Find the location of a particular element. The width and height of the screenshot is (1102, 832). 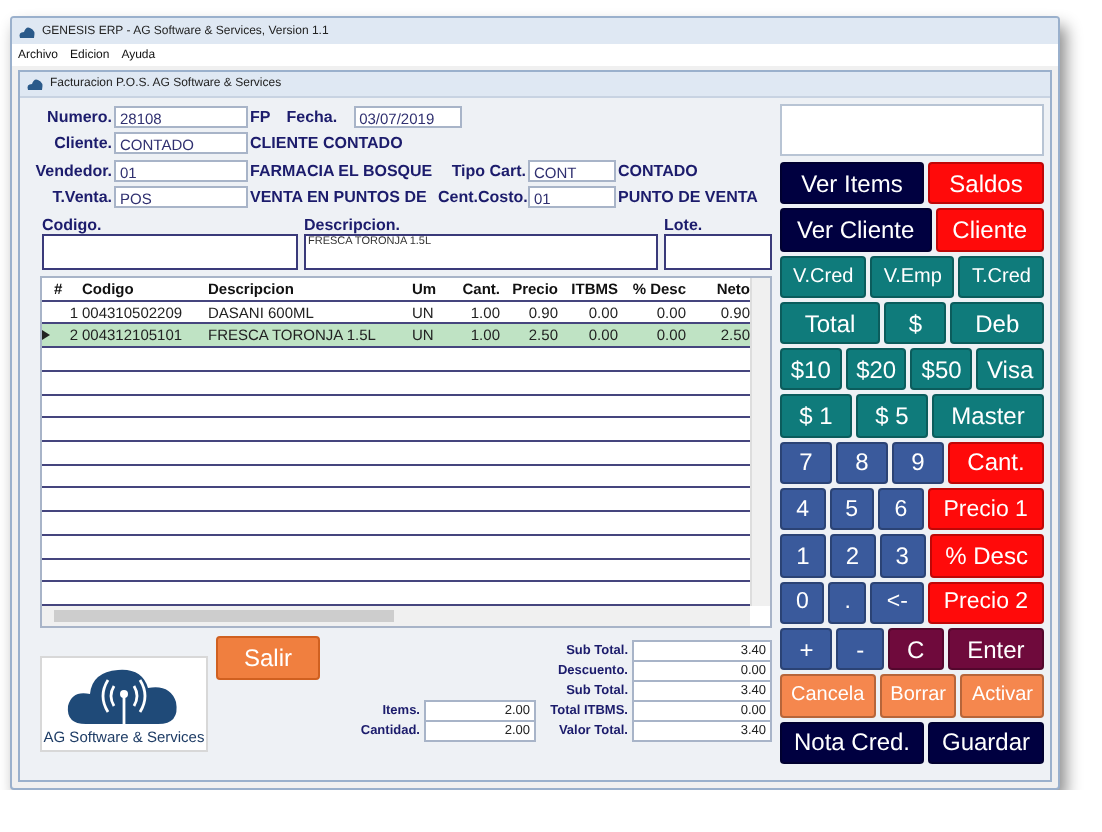

keypad-button: 0 is located at coordinates (802, 602).